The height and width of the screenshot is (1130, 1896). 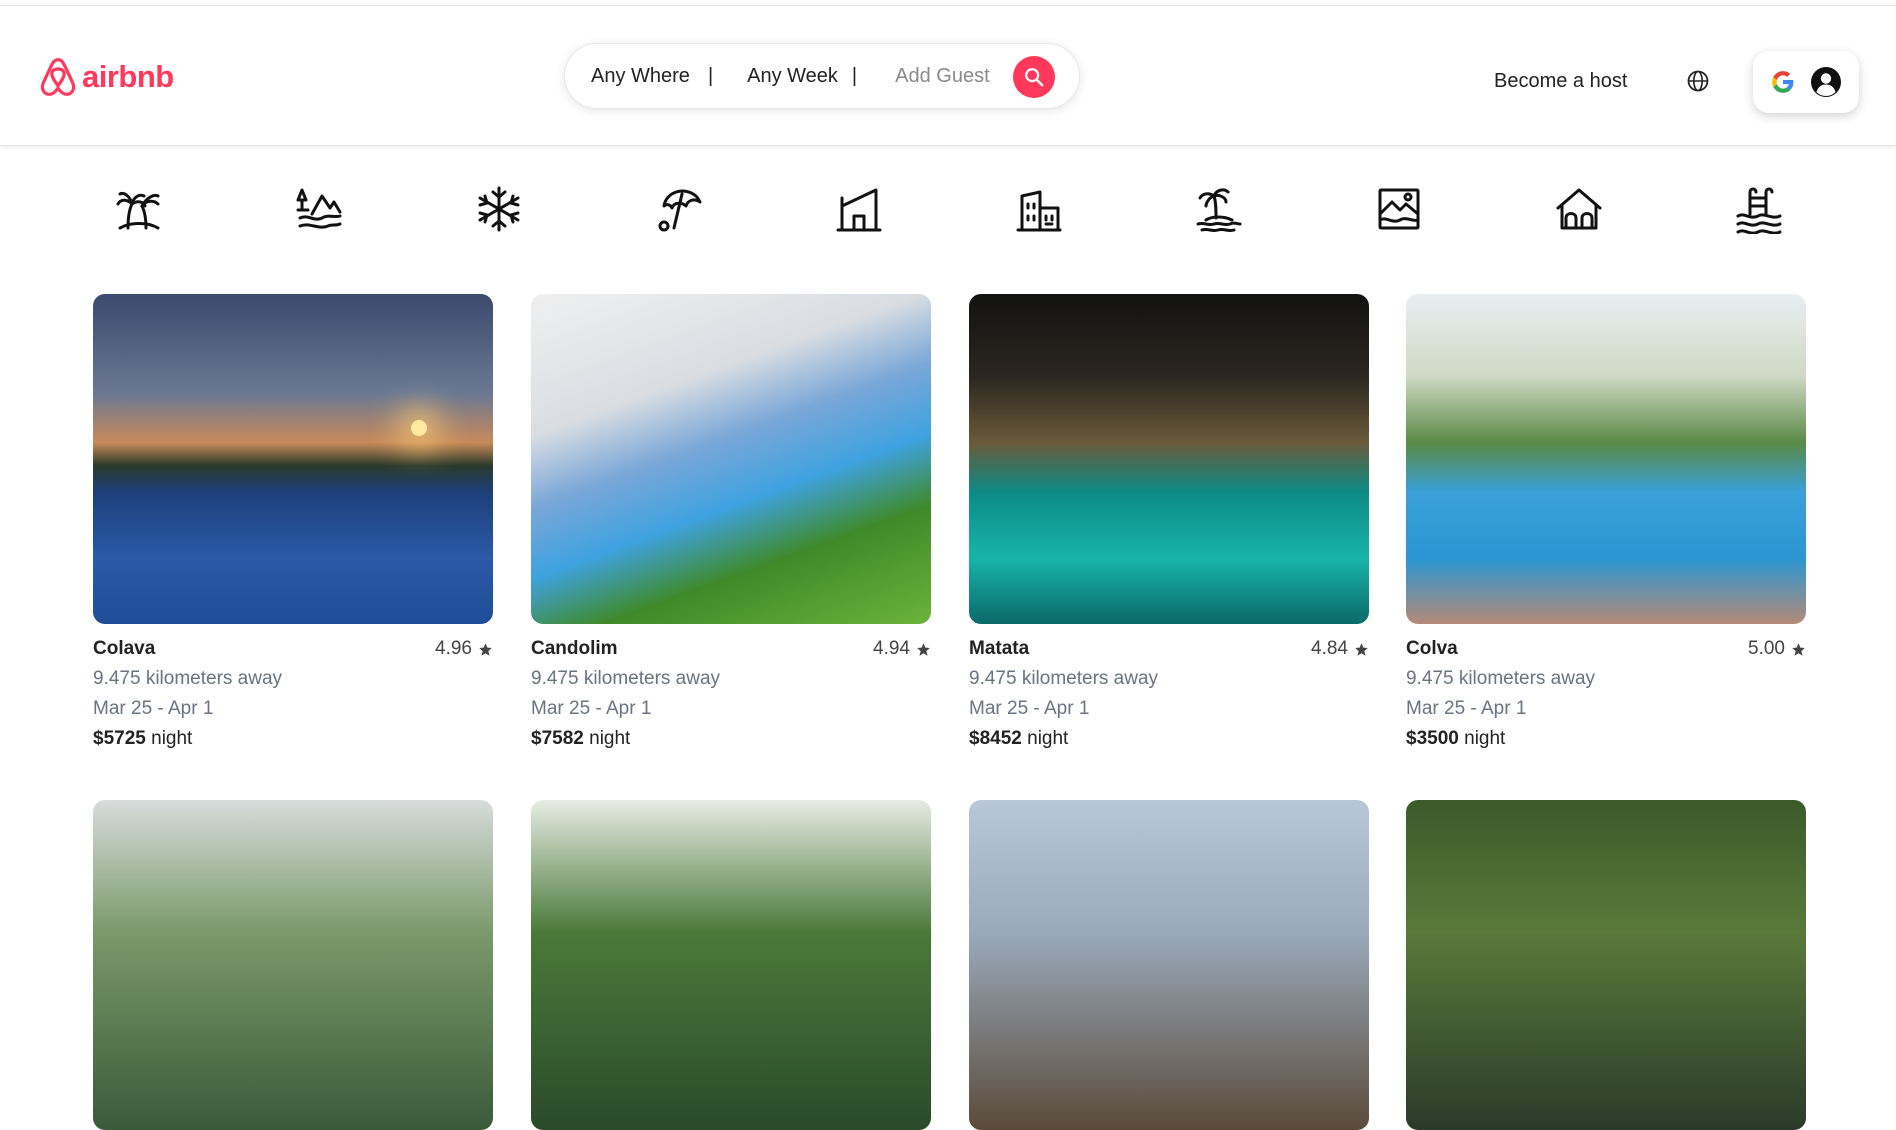 I want to click on search-where: Any Where, so click(x=640, y=76).